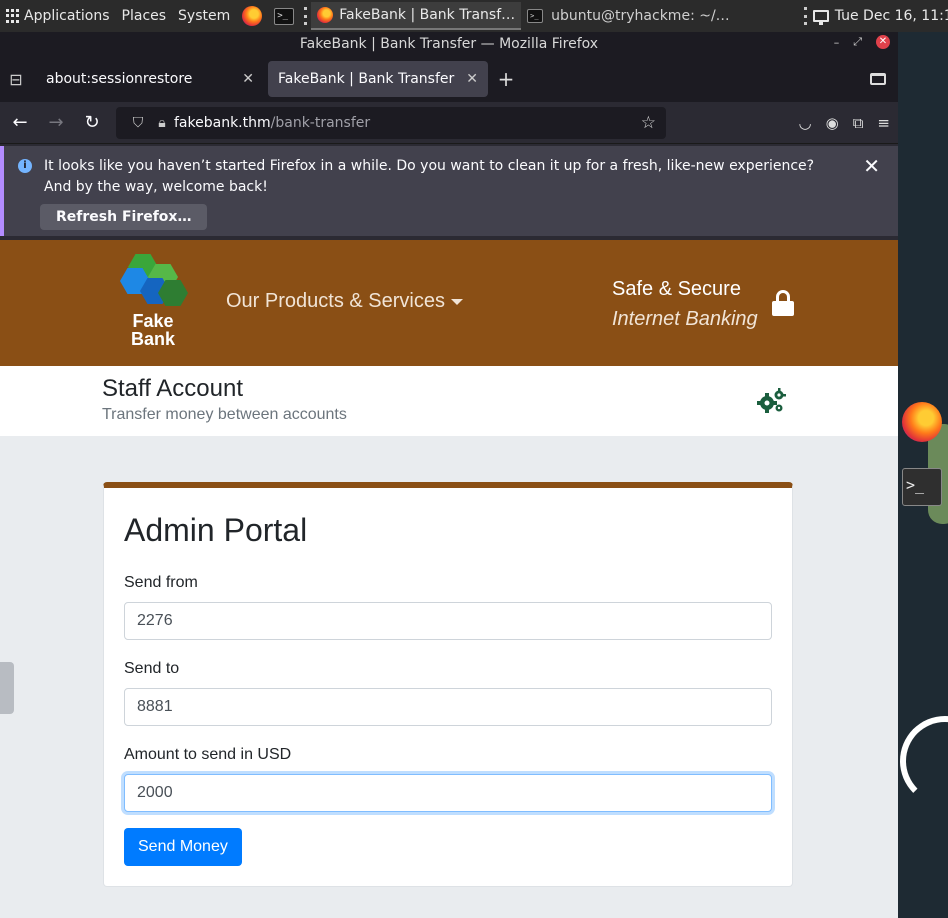  I want to click on fakebank-logo: Fake Bank, so click(153, 304).